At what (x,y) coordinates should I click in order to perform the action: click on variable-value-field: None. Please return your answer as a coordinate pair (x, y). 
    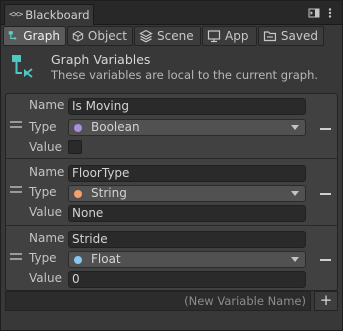
    Looking at the image, I should click on (187, 213).